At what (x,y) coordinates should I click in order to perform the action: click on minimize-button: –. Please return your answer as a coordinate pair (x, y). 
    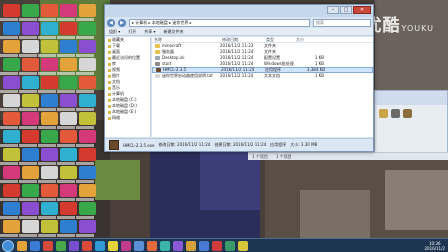
    Looking at the image, I should click on (333, 10).